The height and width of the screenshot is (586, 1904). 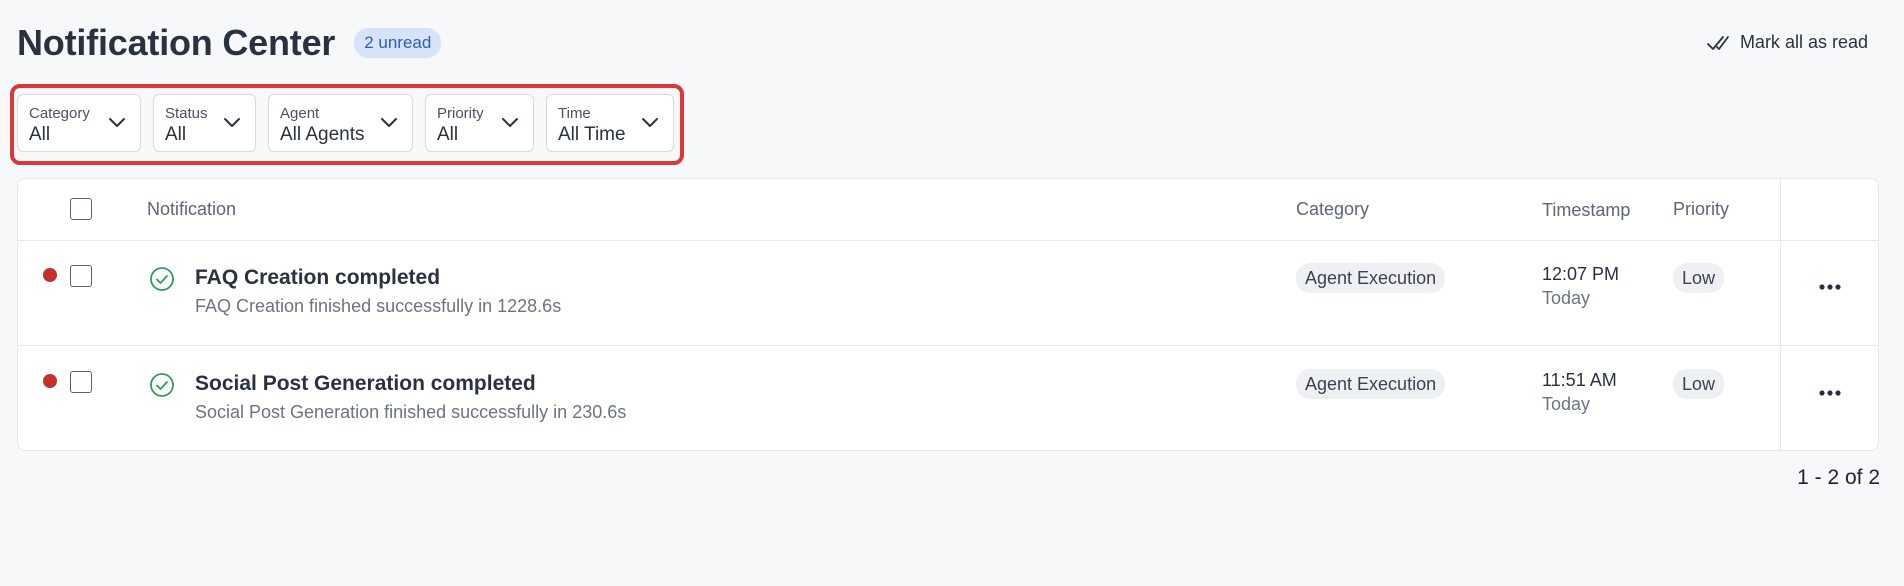 I want to click on mark-all-read-button: Mark all as read, so click(x=1787, y=42).